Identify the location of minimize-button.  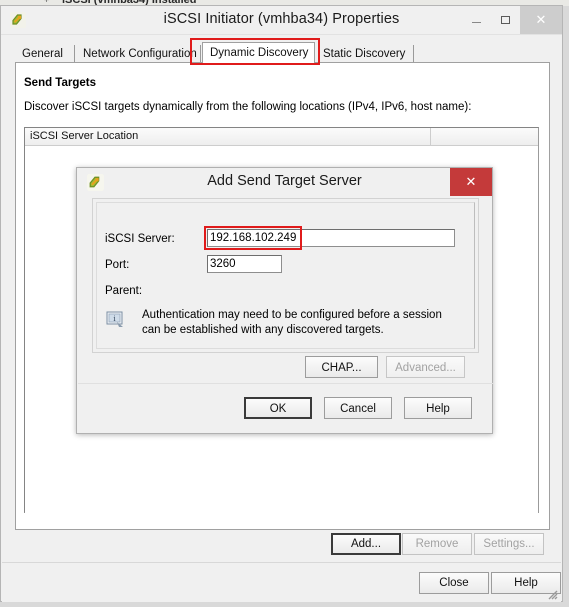
(476, 20).